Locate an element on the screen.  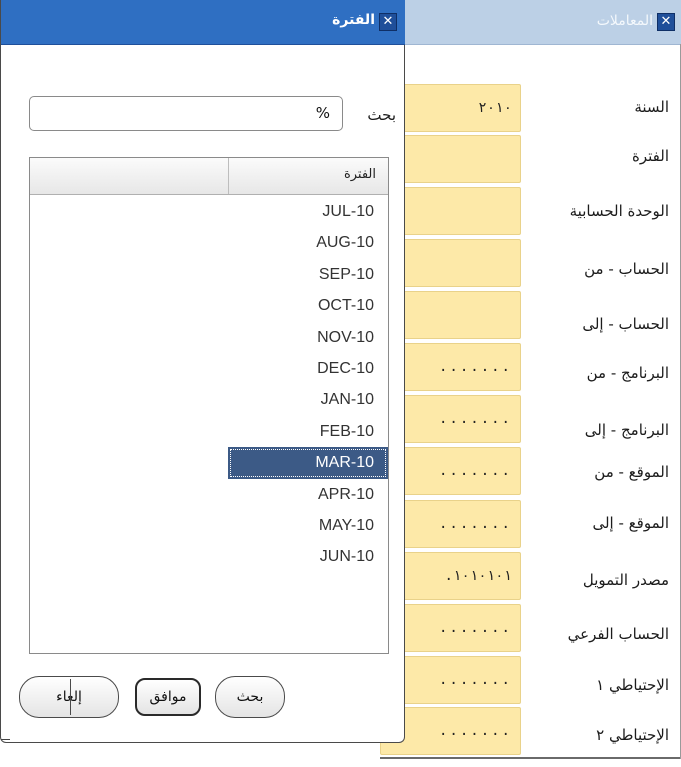
program-to-label: البرنامج - إلى is located at coordinates (626, 430).